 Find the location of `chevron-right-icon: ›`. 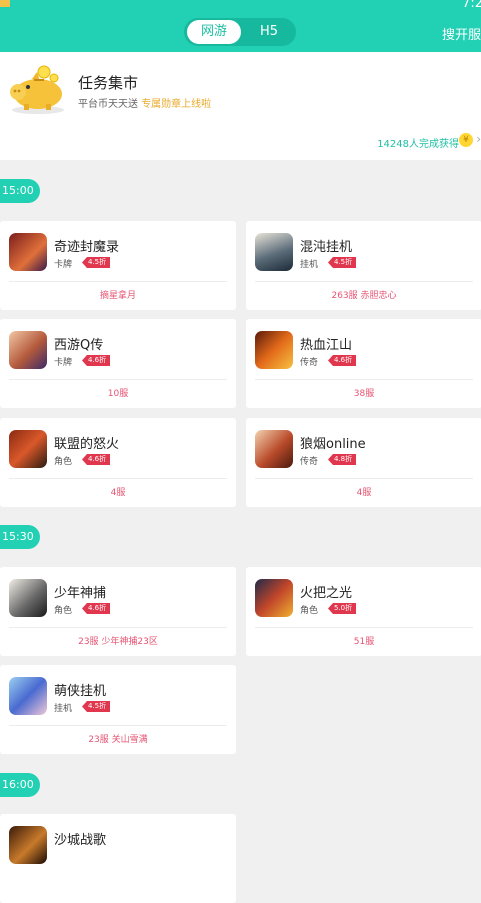

chevron-right-icon: › is located at coordinates (478, 139).